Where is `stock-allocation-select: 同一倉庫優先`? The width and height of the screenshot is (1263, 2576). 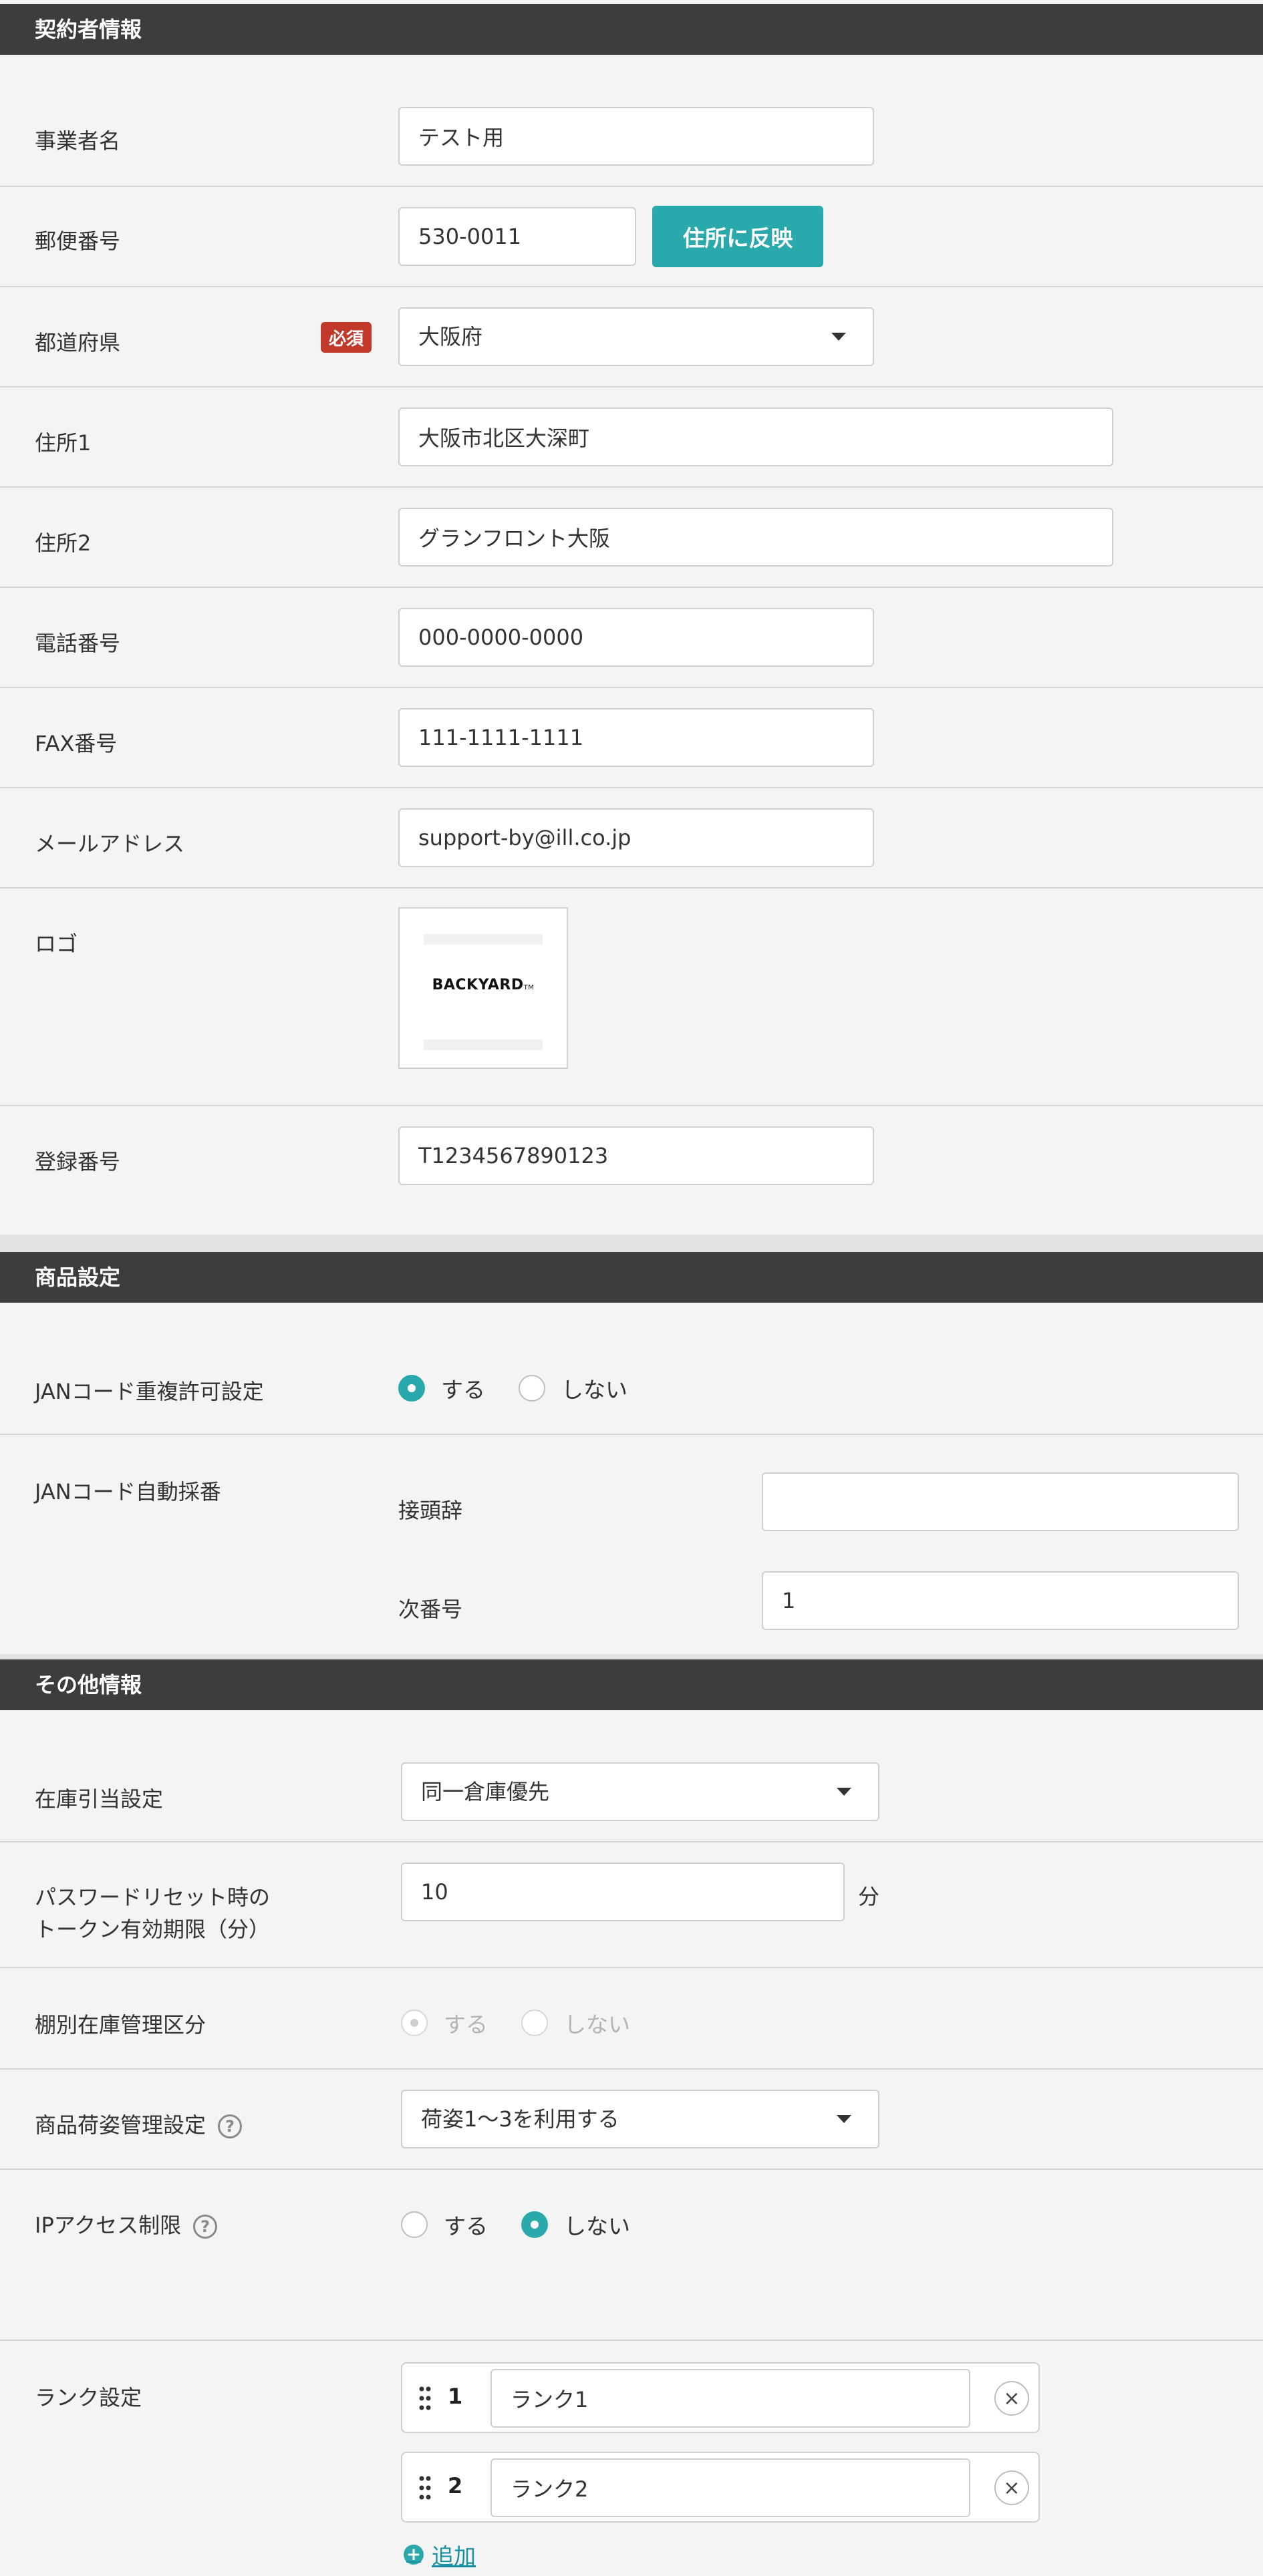
stock-allocation-select: 同一倉庫優先 is located at coordinates (640, 1791).